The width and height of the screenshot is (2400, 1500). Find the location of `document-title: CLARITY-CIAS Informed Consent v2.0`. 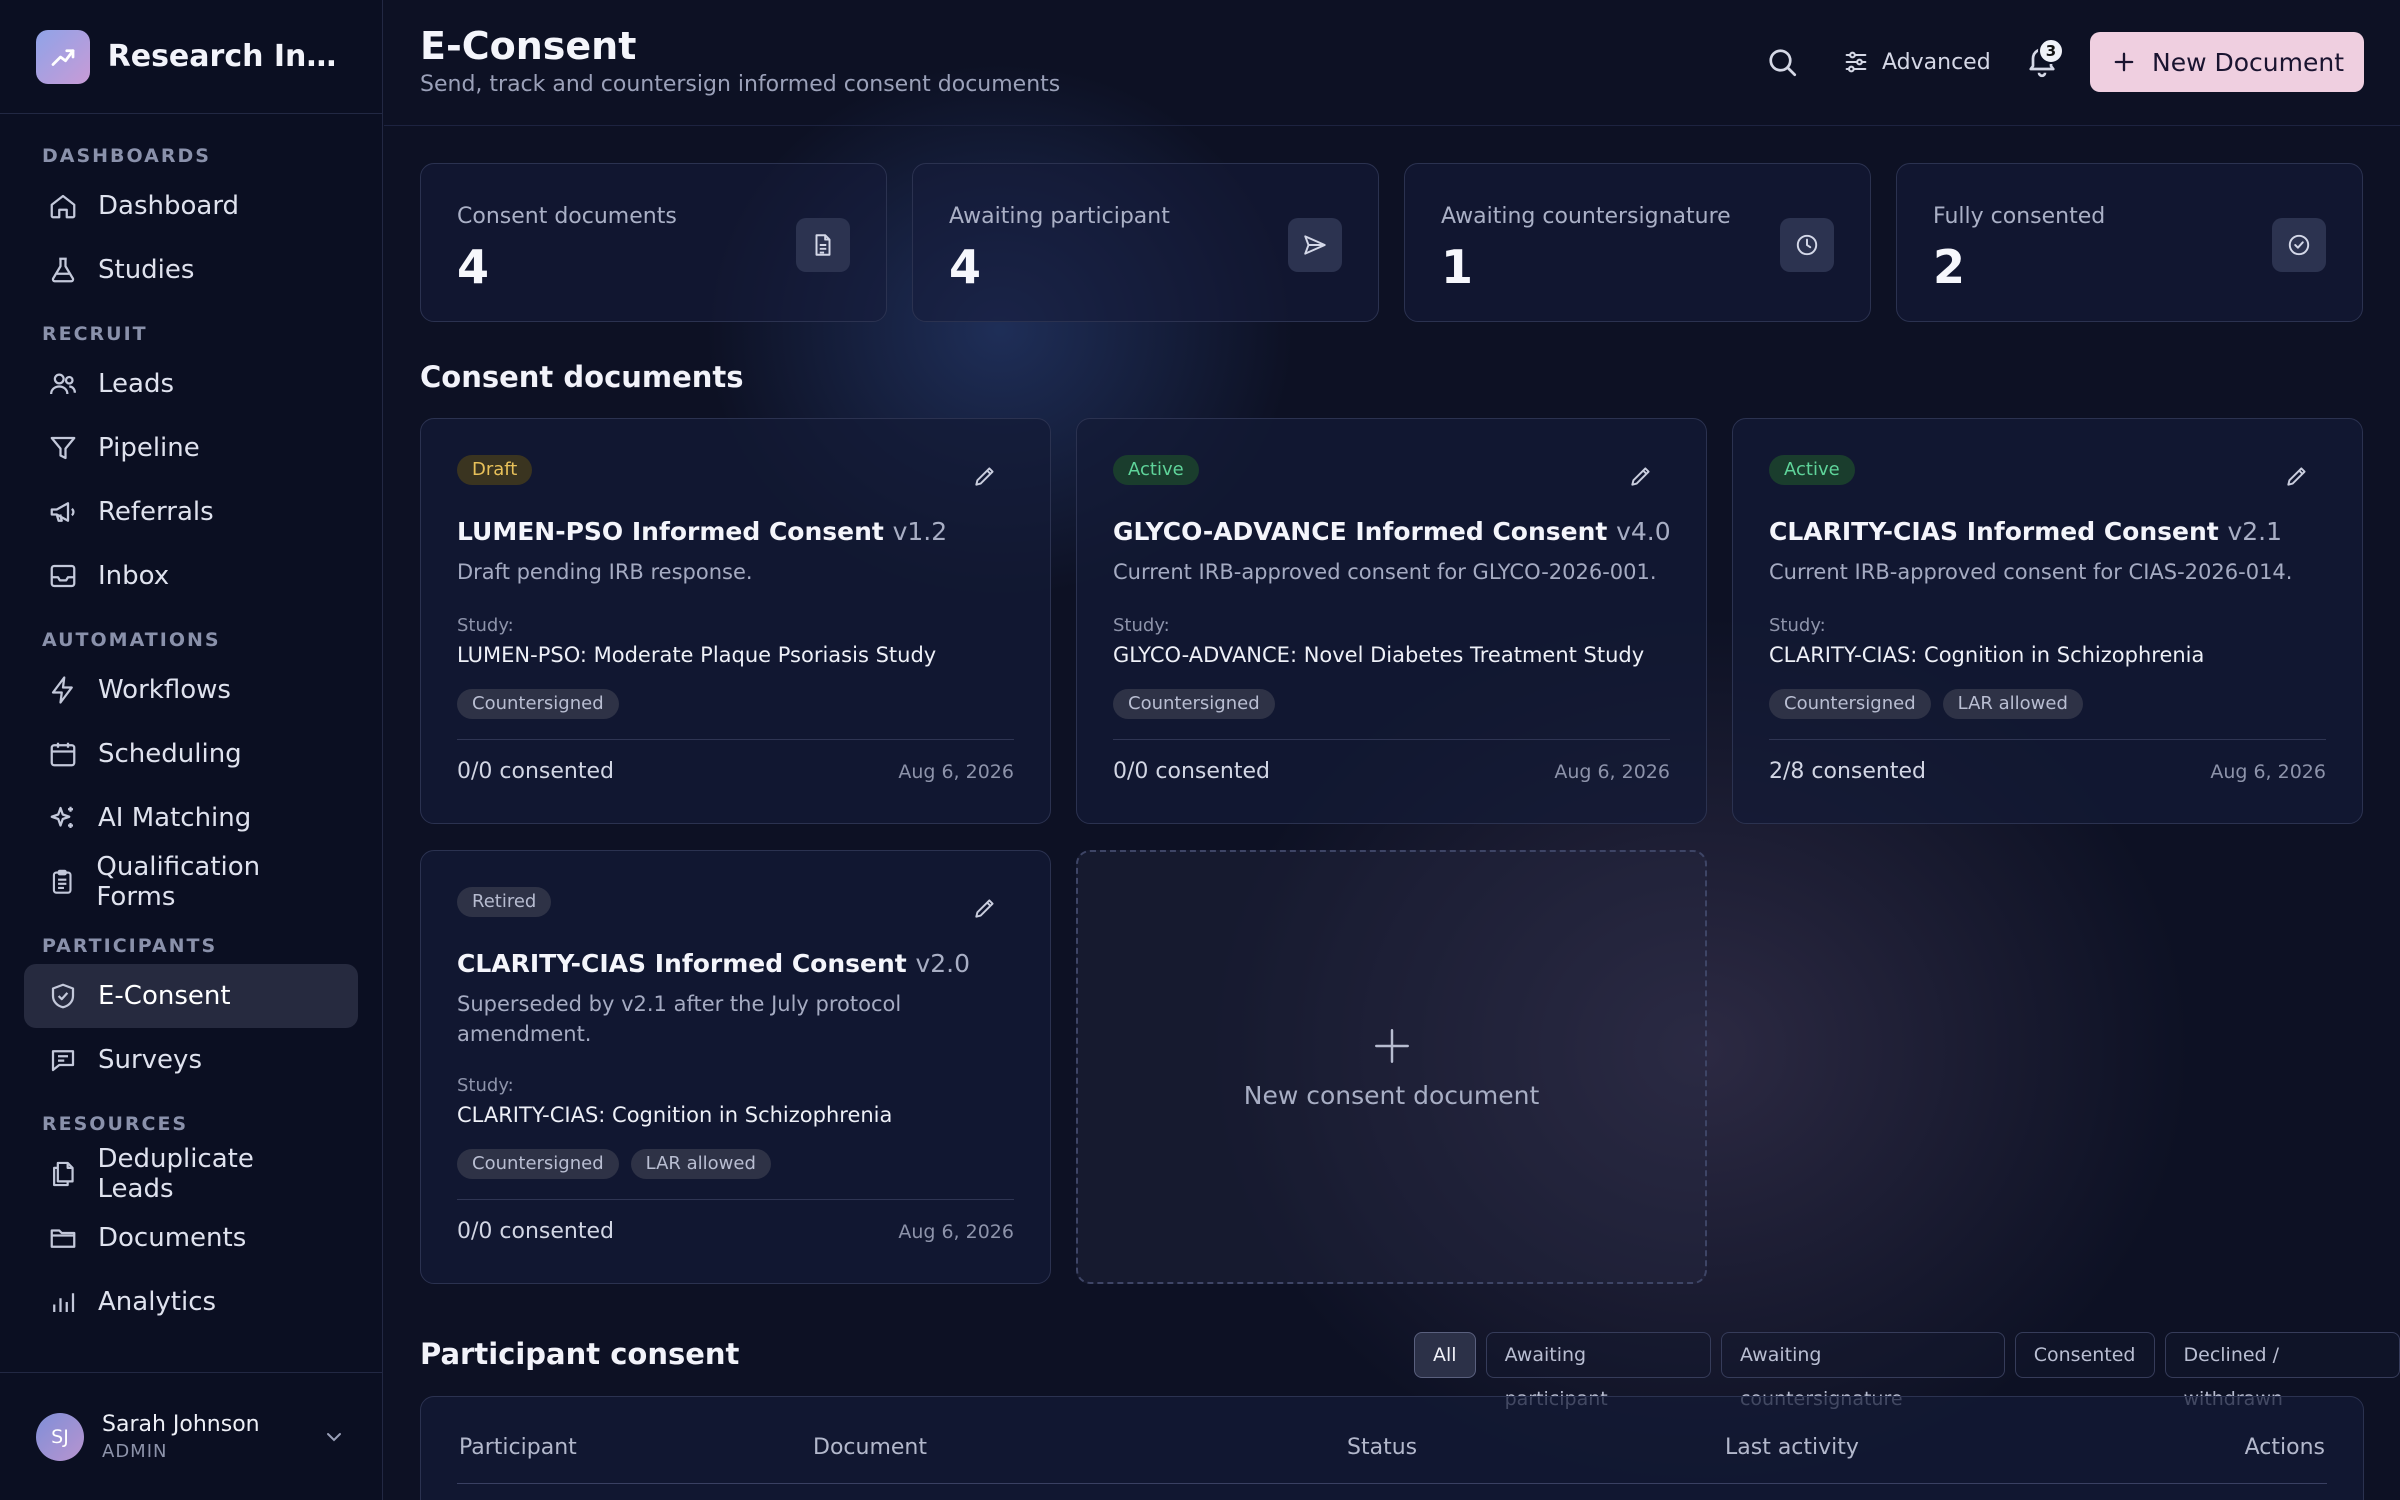

document-title: CLARITY-CIAS Informed Consent v2.0 is located at coordinates (713, 963).